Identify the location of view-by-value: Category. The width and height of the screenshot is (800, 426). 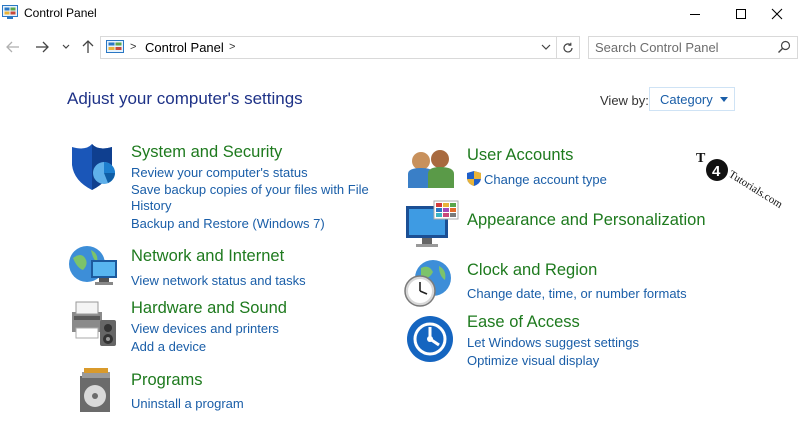
(686, 99).